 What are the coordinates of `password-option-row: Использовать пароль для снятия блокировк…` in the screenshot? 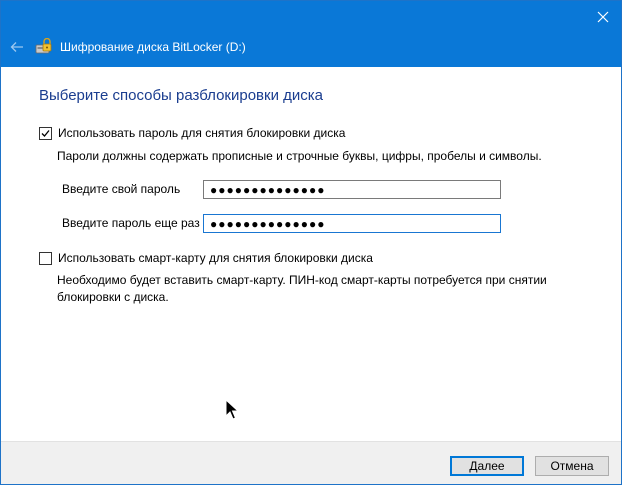 It's located at (192, 133).